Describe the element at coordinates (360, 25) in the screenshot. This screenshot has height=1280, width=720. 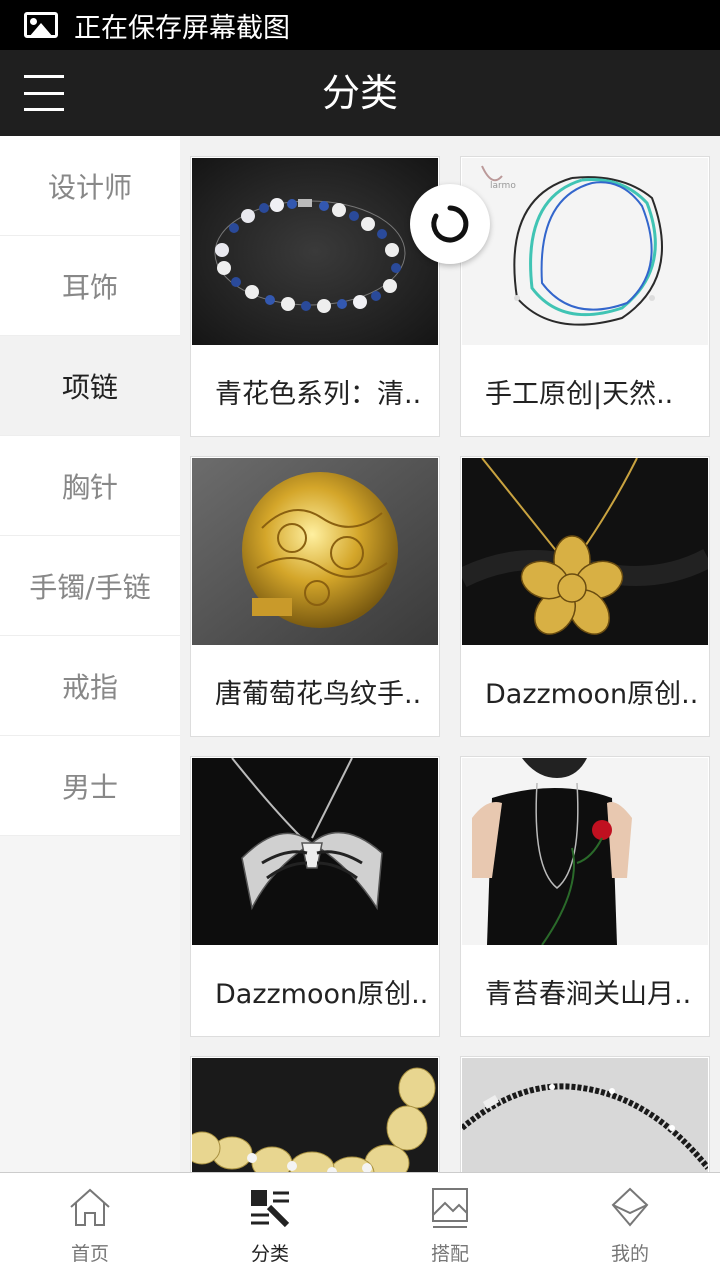
I see `status-bar: 正在保存屏幕截图` at that location.